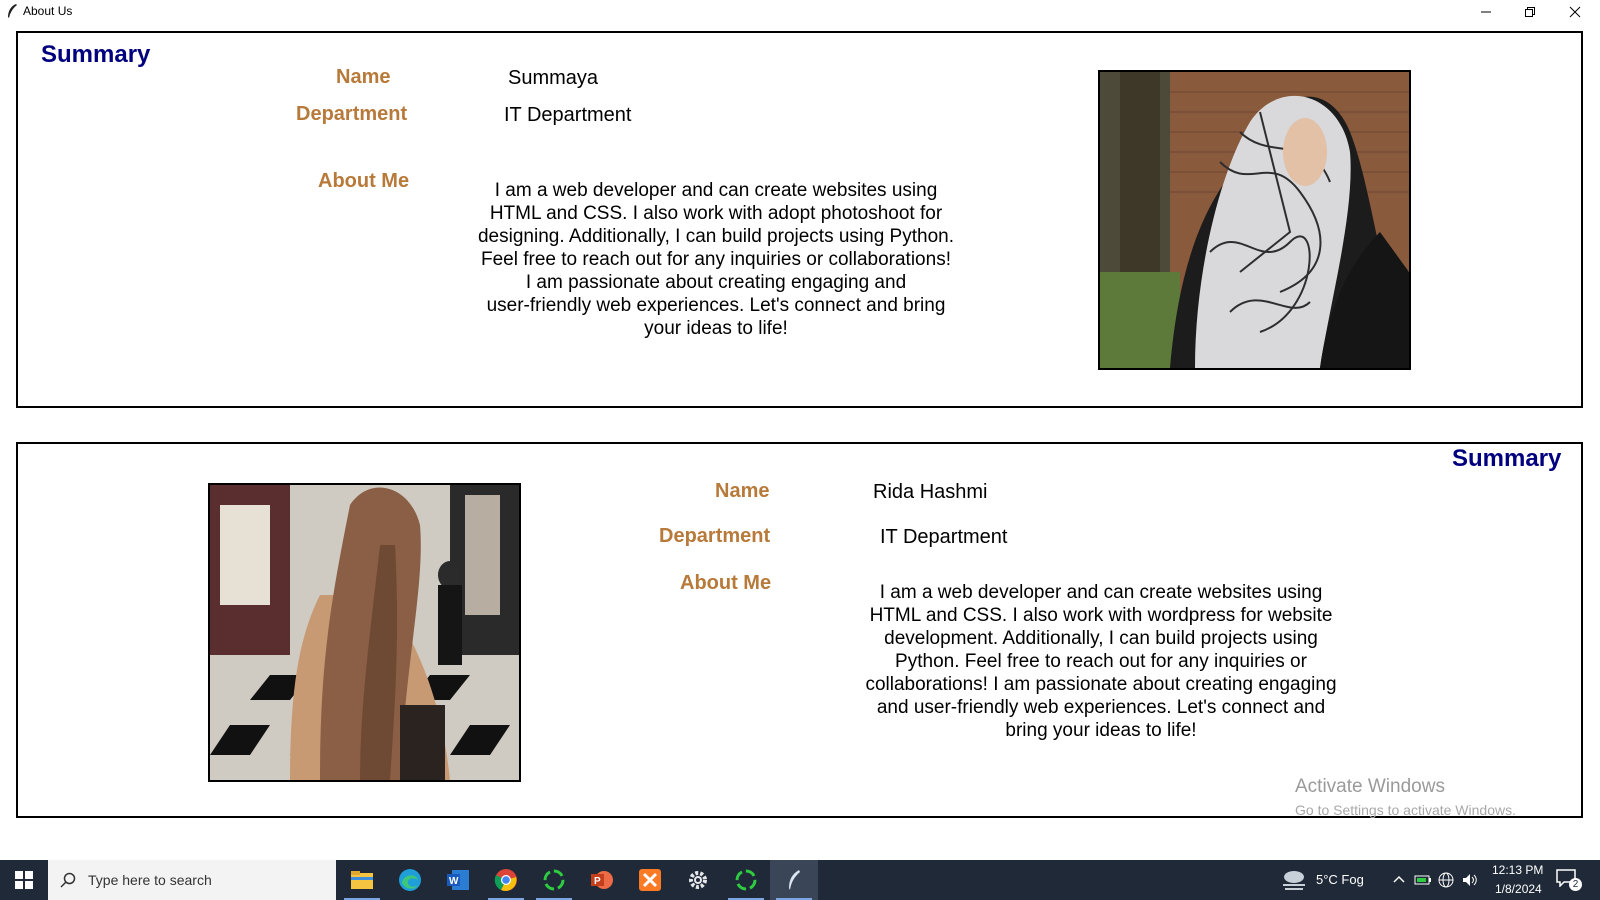 This screenshot has height=900, width=1600. I want to click on windows-logo-icon, so click(24, 880).